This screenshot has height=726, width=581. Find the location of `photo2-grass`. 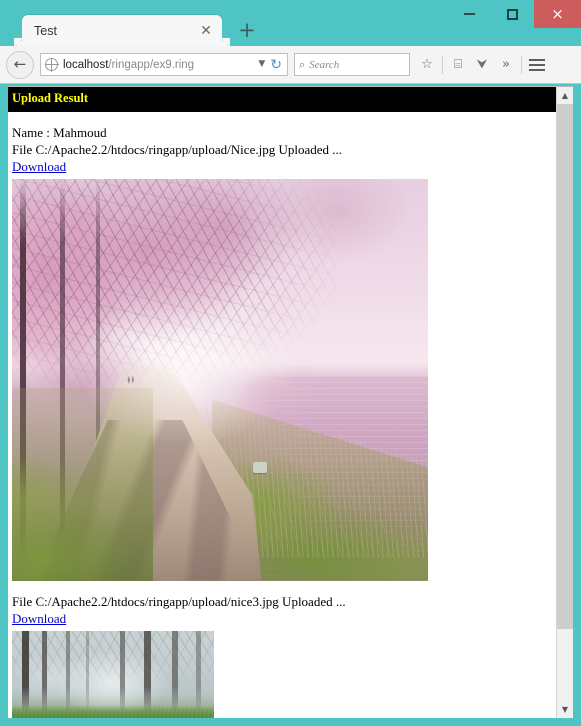

photo2-grass is located at coordinates (113, 711).